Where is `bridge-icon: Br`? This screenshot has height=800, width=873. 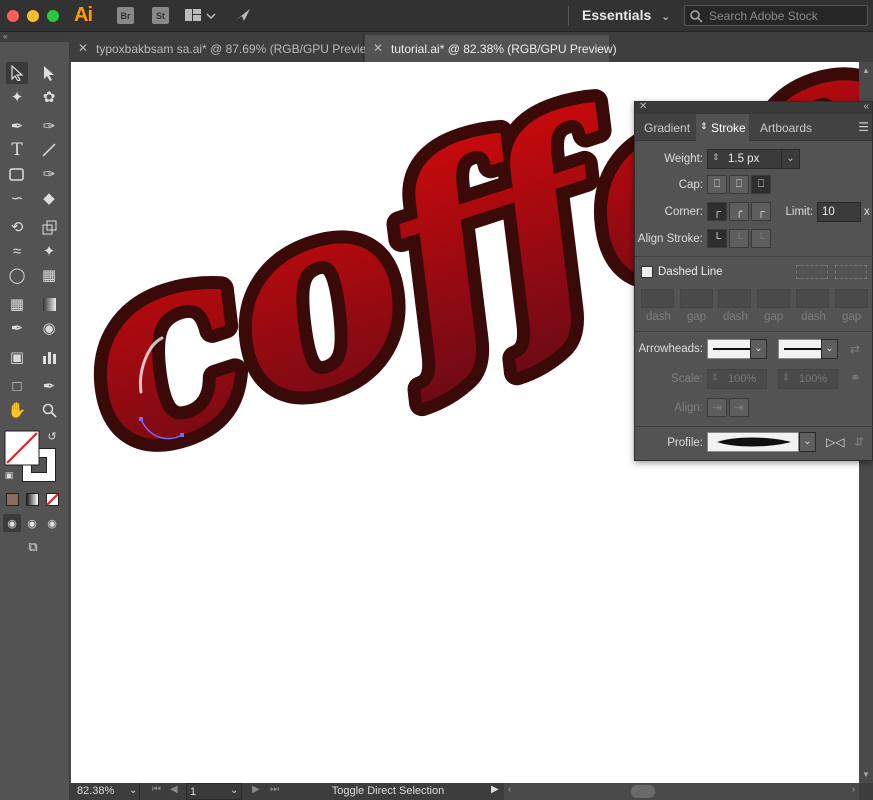 bridge-icon: Br is located at coordinates (125, 15).